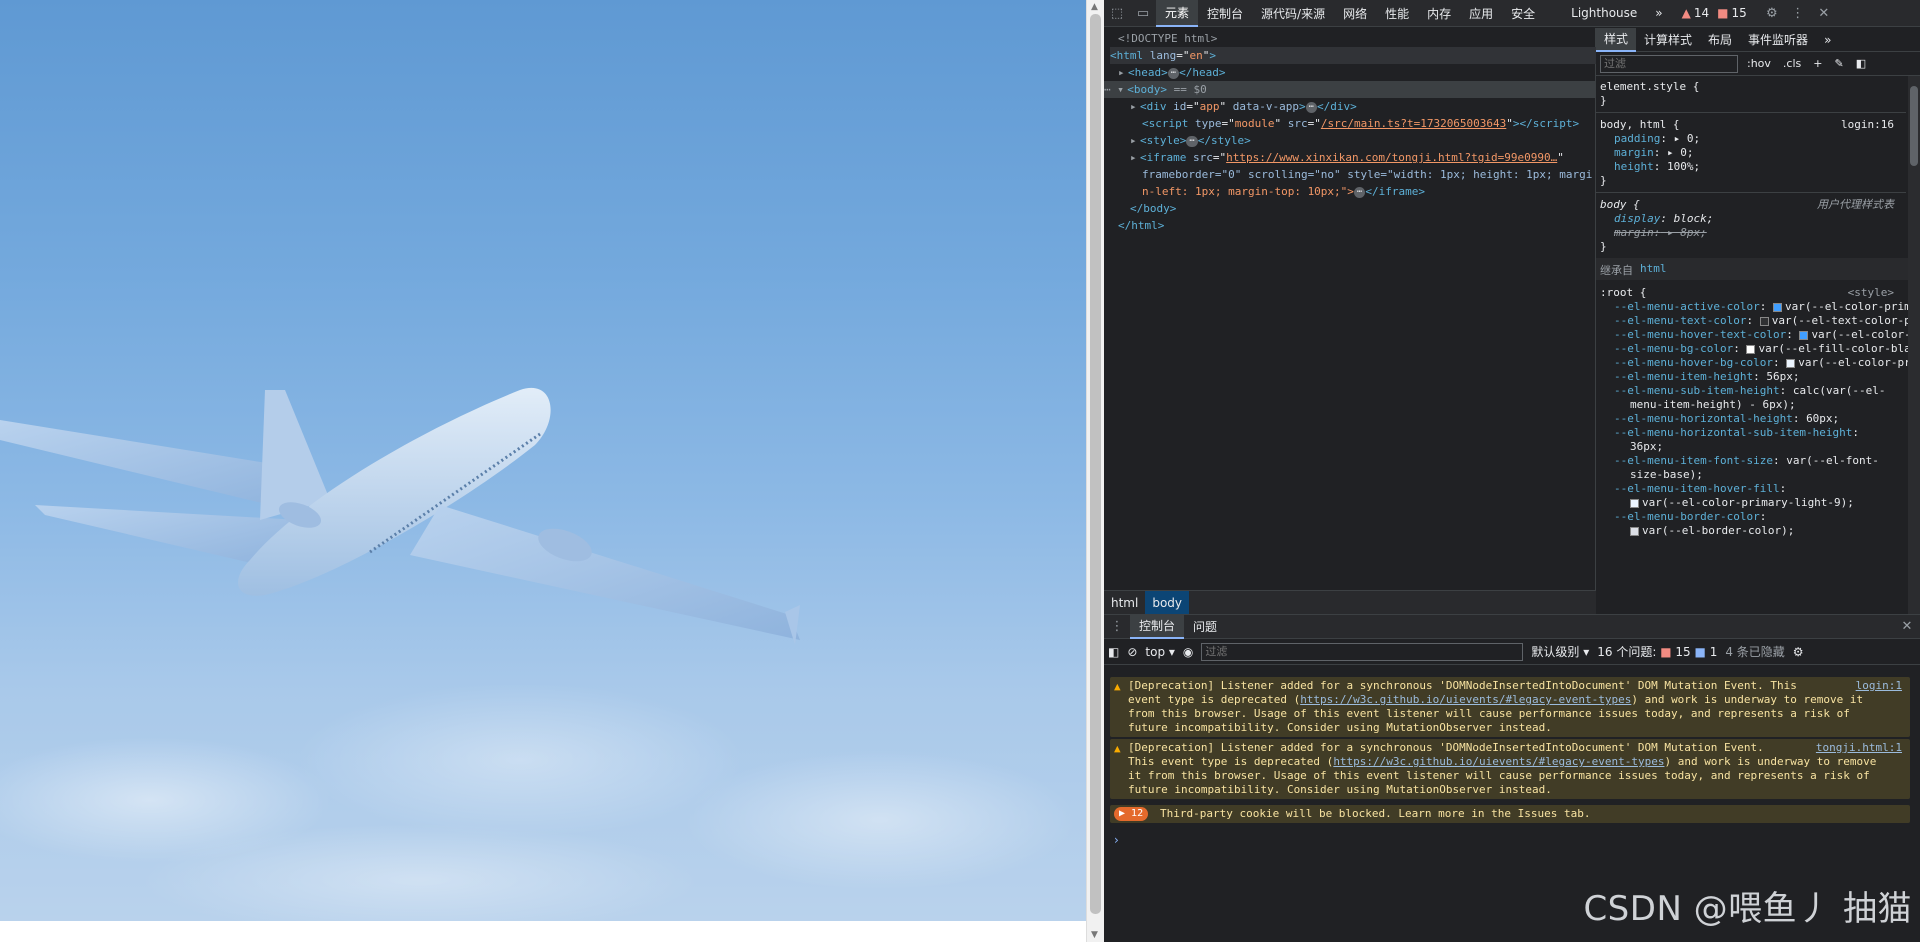 The width and height of the screenshot is (1920, 942). Describe the element at coordinates (1712, 531) in the screenshot. I see `root-prop-line: var(--el-border-color);` at that location.